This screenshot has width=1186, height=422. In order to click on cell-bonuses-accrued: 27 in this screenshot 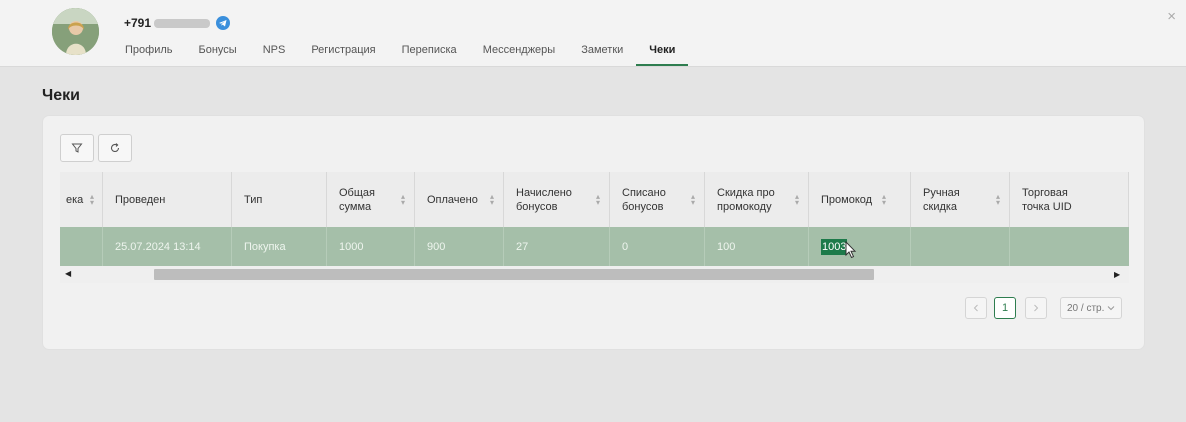, I will do `click(557, 246)`.